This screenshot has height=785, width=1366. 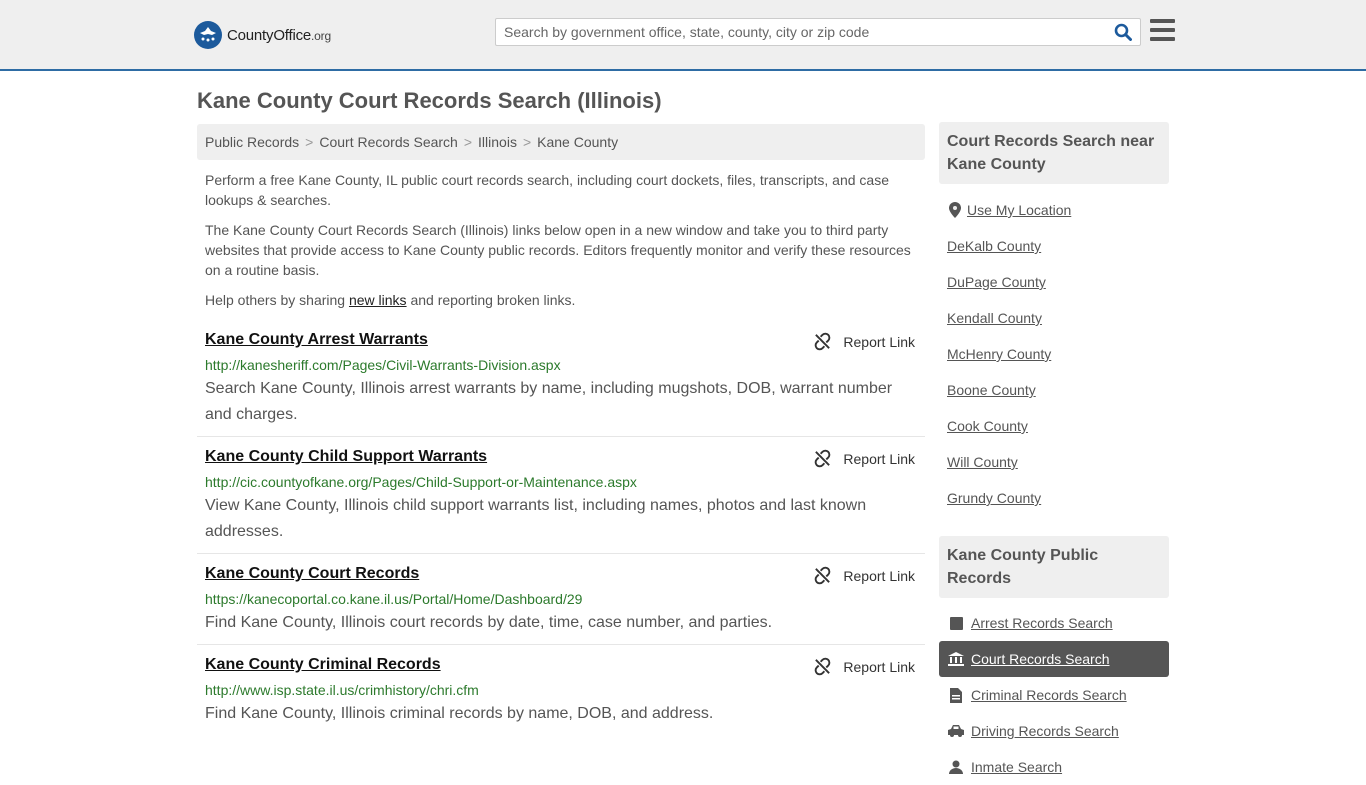 I want to click on logo-seal-icon, so click(x=208, y=35).